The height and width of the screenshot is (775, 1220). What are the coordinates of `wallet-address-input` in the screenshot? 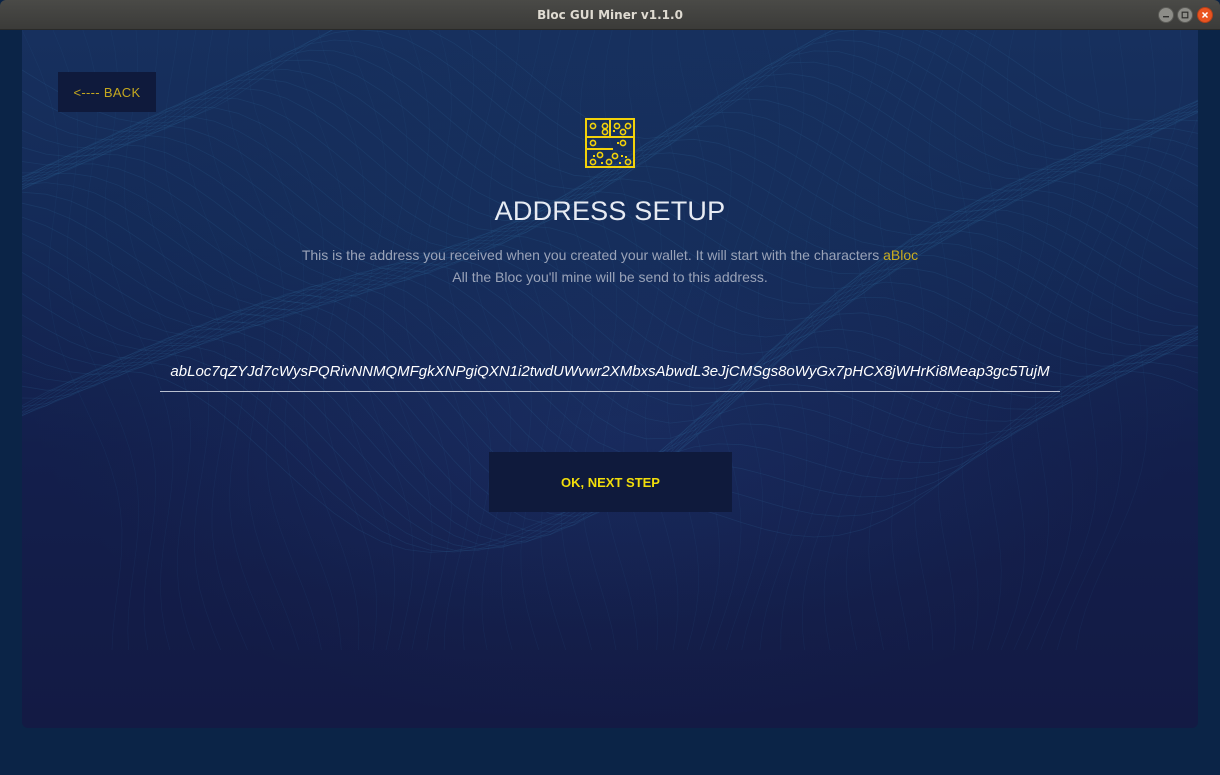 It's located at (610, 372).